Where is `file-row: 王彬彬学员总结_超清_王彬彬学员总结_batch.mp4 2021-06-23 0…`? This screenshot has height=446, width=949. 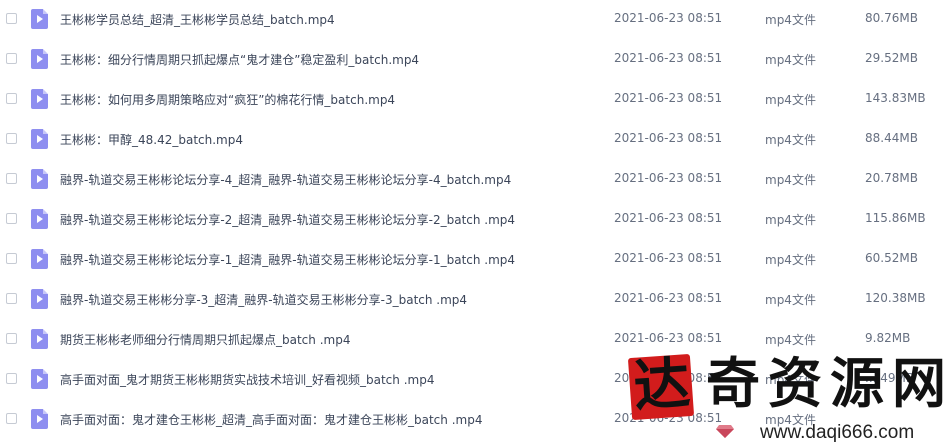 file-row: 王彬彬学员总结_超清_王彬彬学员总结_batch.mp4 2021-06-23 0… is located at coordinates (474, 20).